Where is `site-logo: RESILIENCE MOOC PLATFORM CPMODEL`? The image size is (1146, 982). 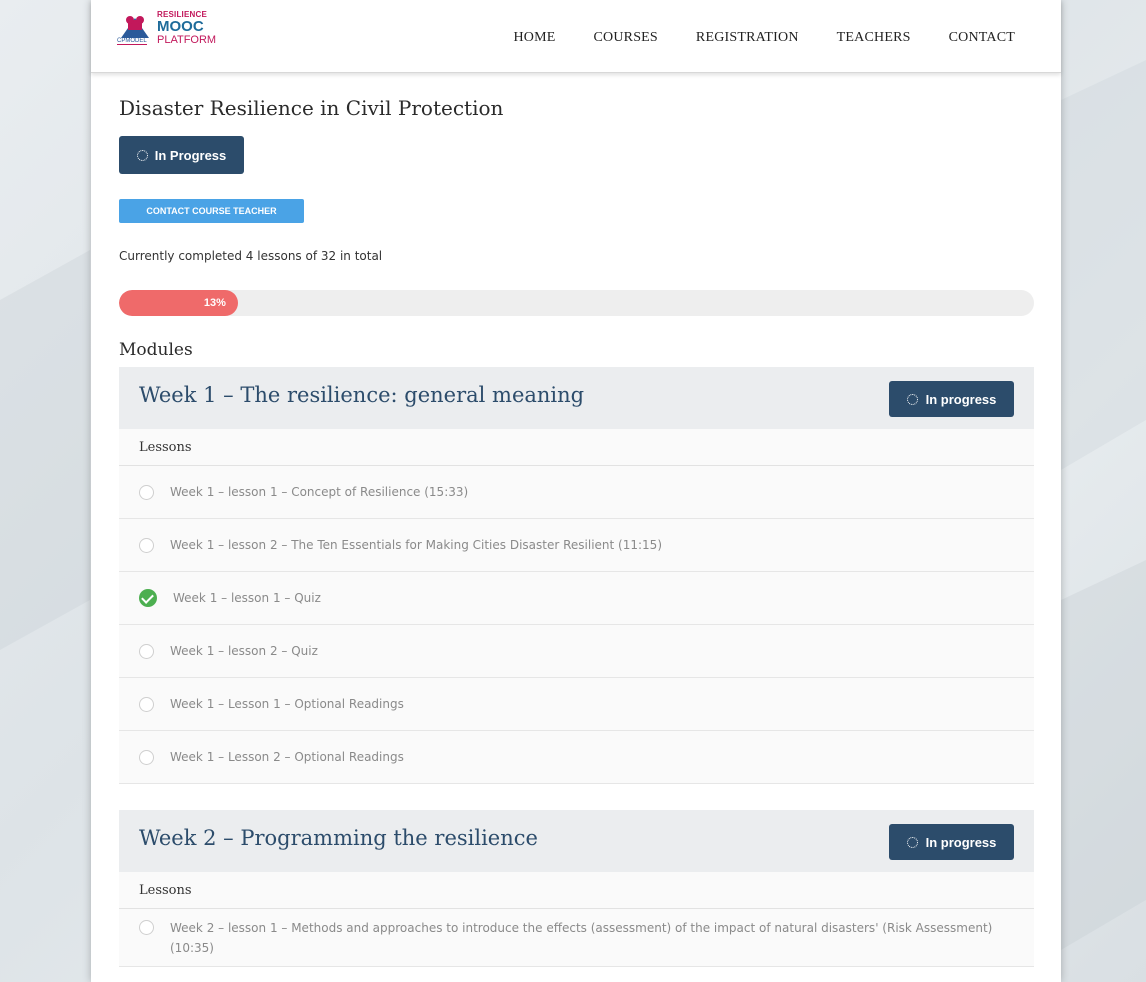
site-logo: RESILIENCE MOOC PLATFORM CPMODEL is located at coordinates (187, 30).